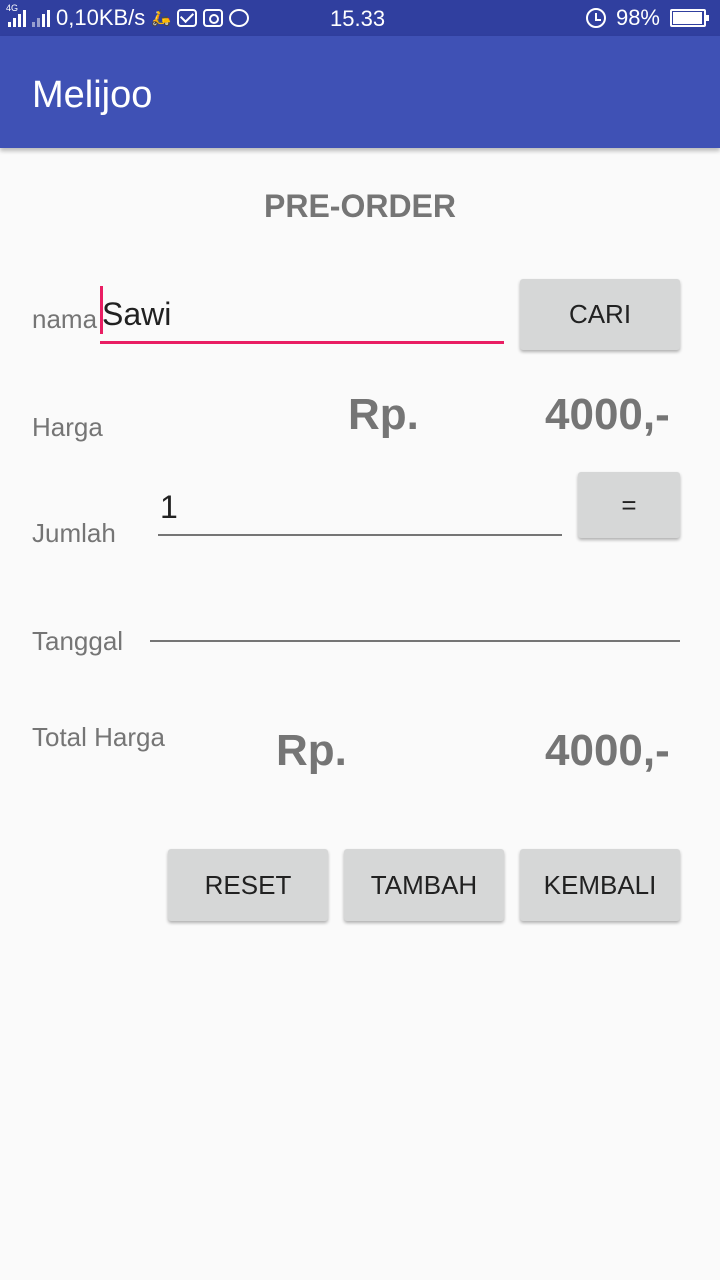  Describe the element at coordinates (595, 18) in the screenshot. I see `alarm-icon` at that location.